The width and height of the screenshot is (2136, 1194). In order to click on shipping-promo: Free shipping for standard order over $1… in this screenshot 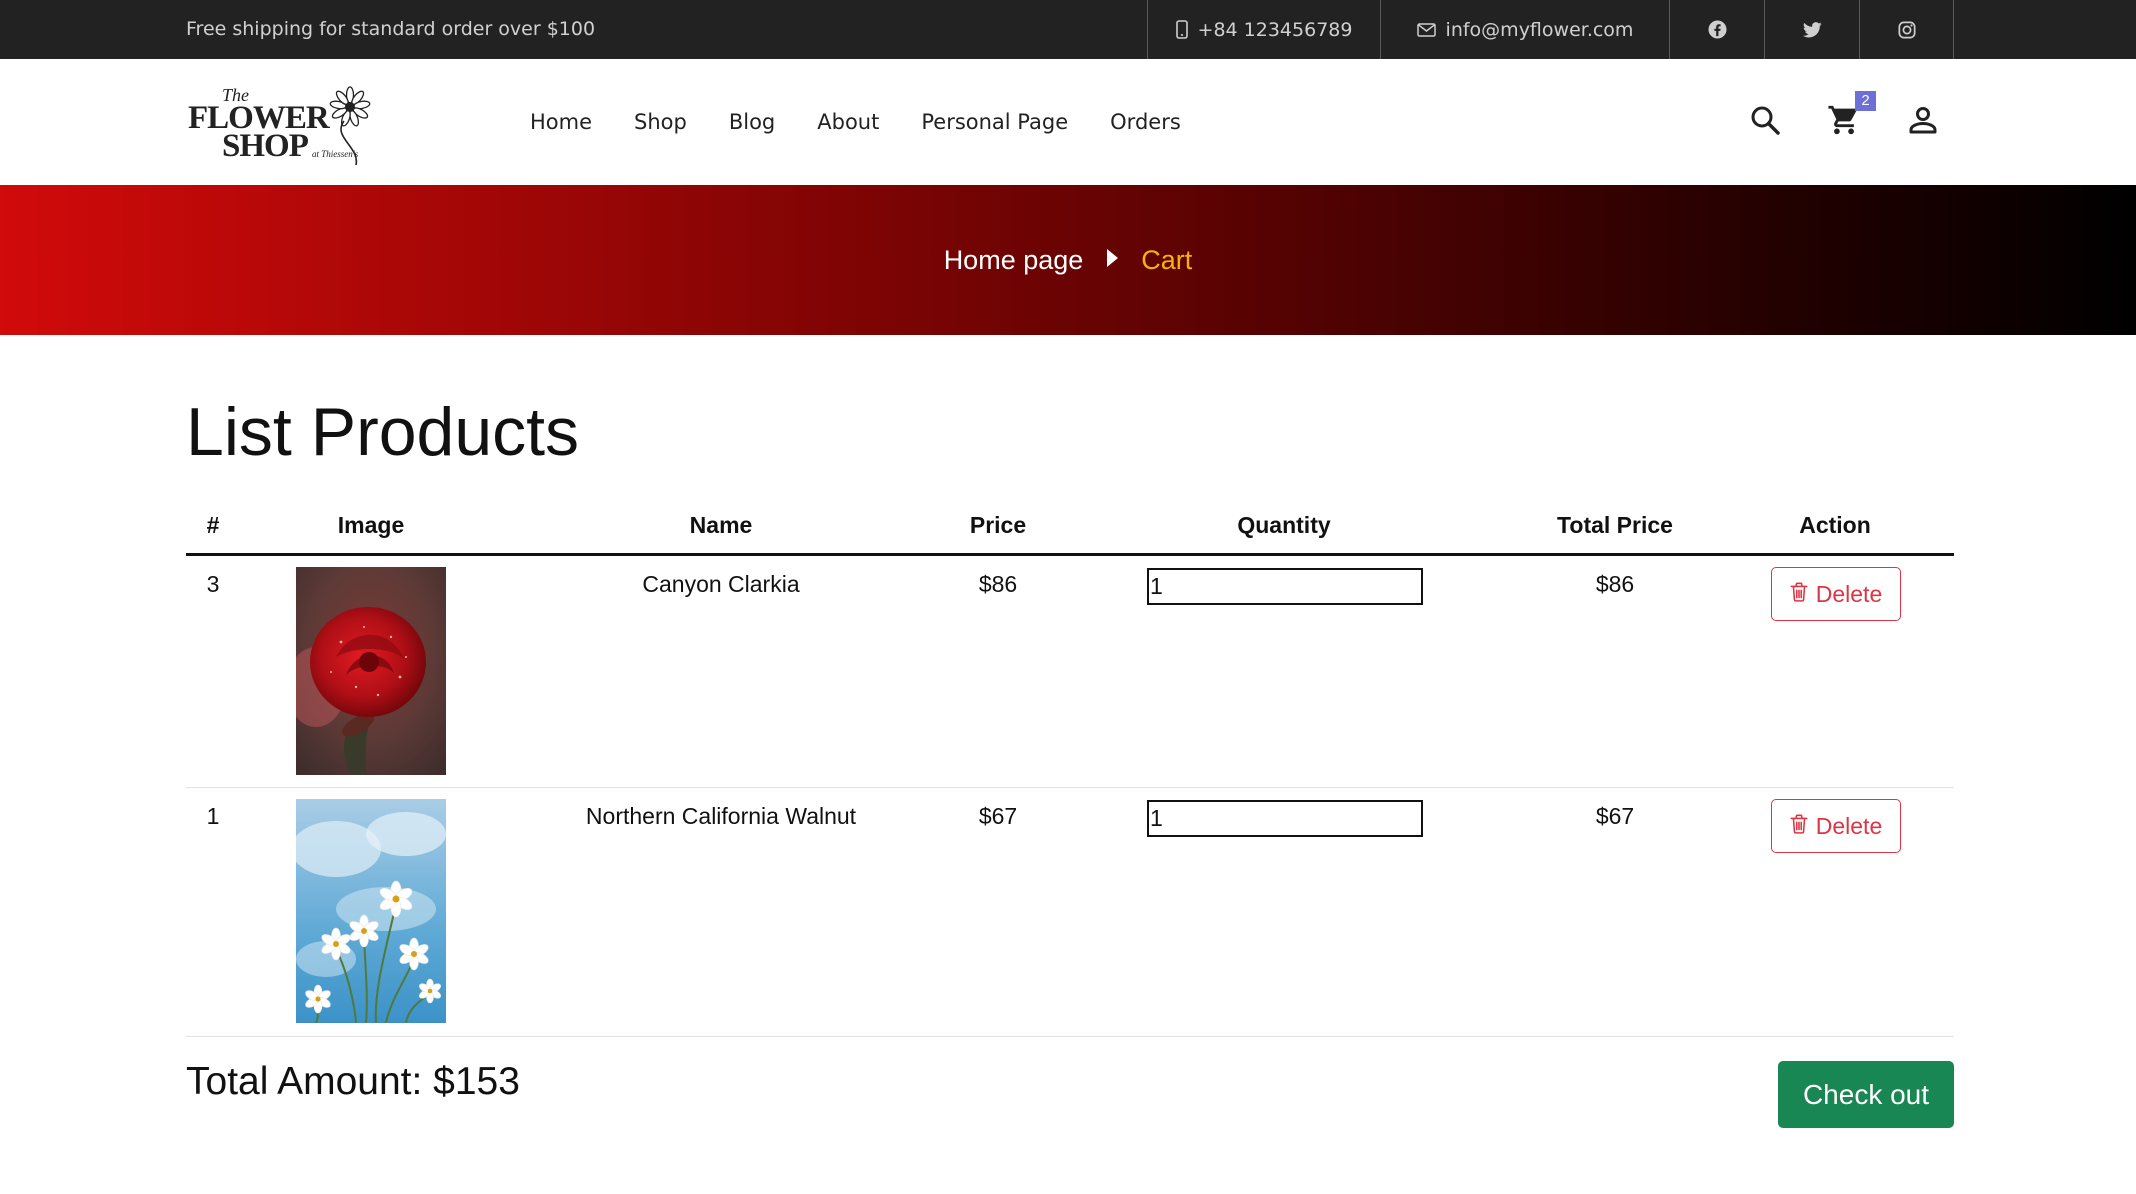, I will do `click(391, 29)`.